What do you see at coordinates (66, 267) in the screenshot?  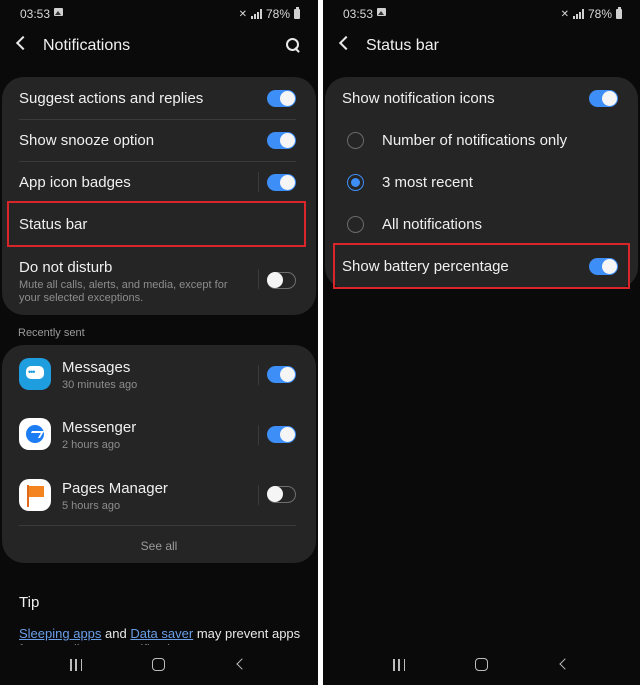 I see `setting-label: Do not disturb` at bounding box center [66, 267].